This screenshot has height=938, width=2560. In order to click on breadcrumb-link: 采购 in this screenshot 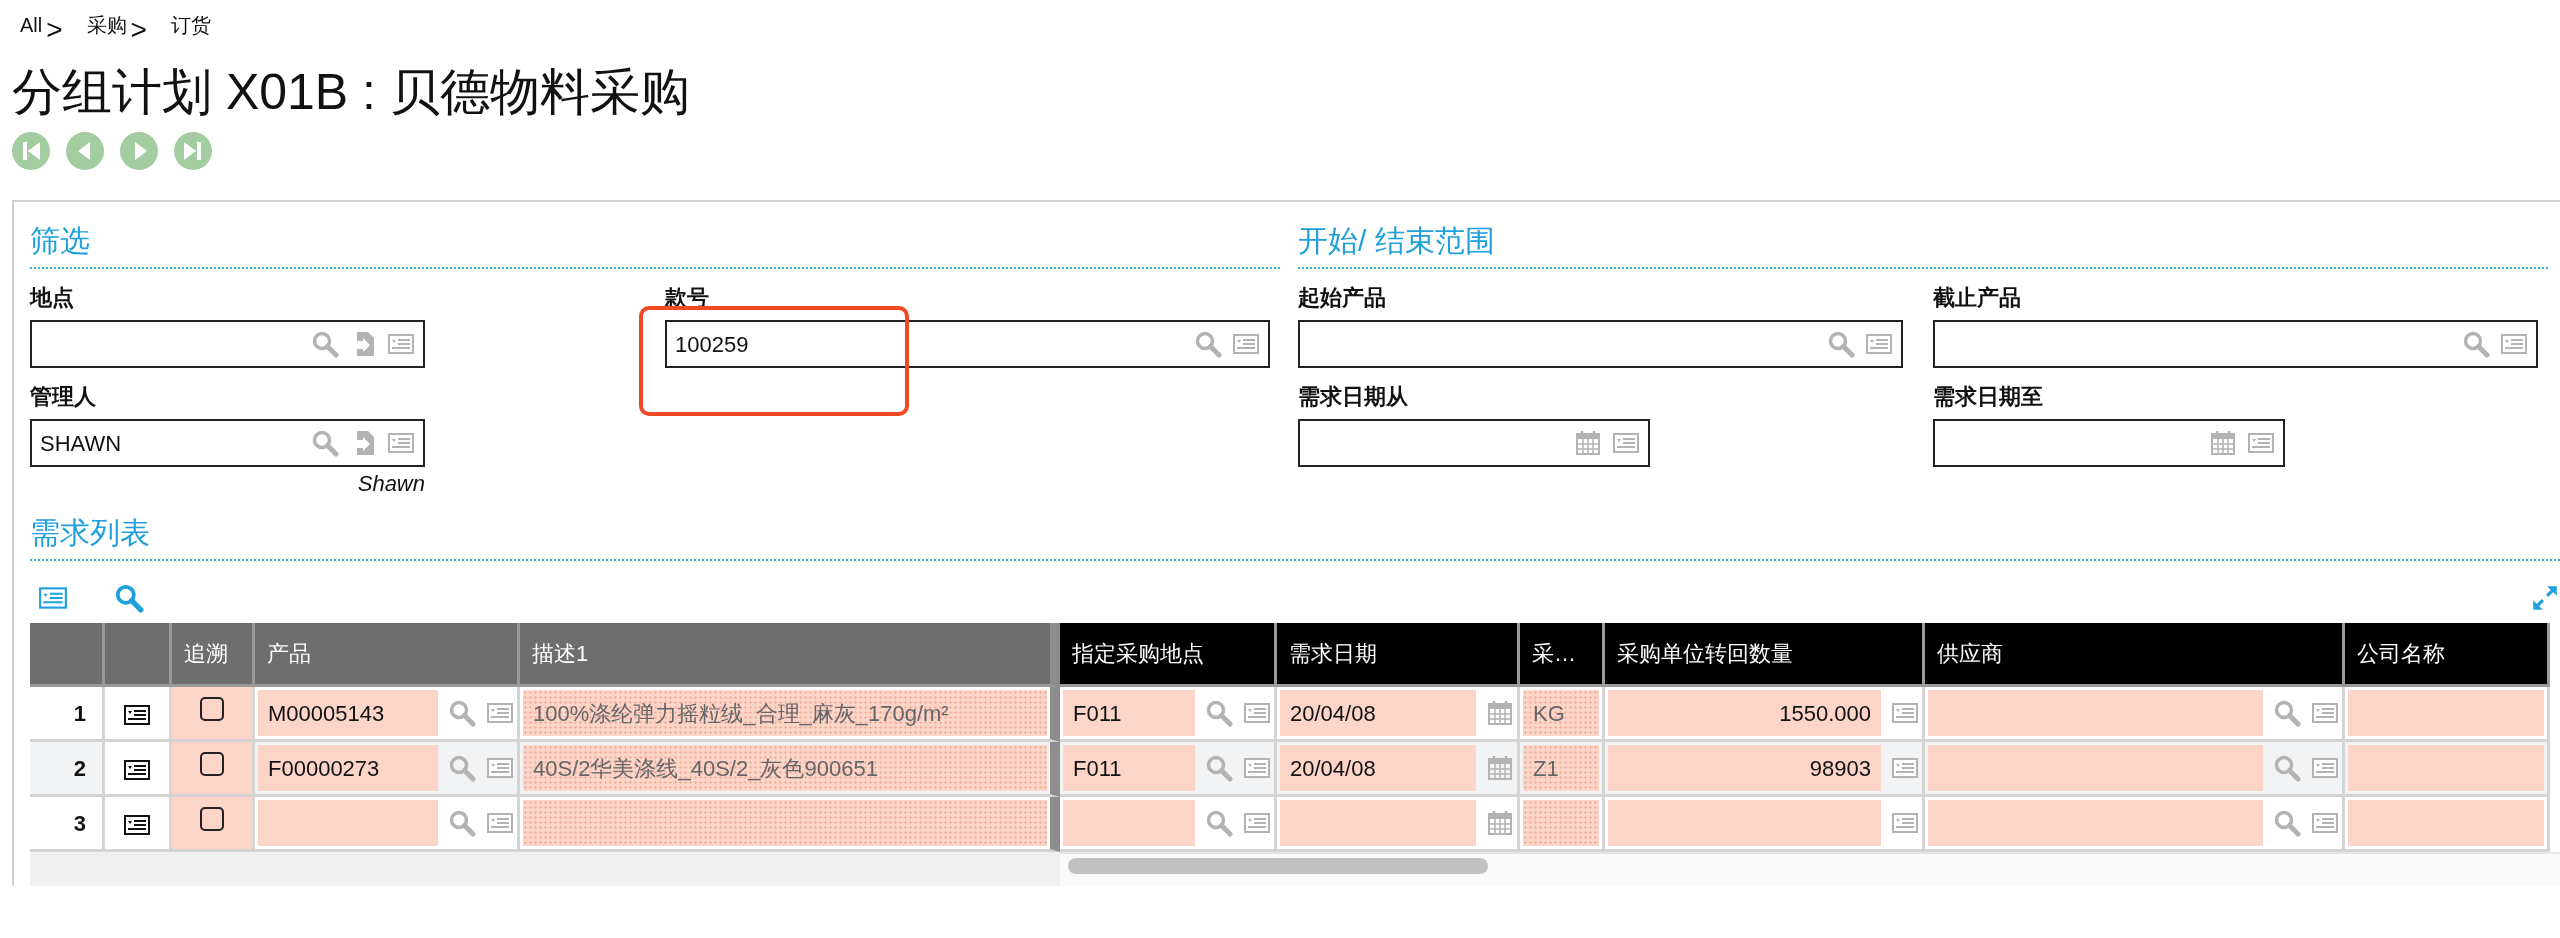, I will do `click(106, 25)`.